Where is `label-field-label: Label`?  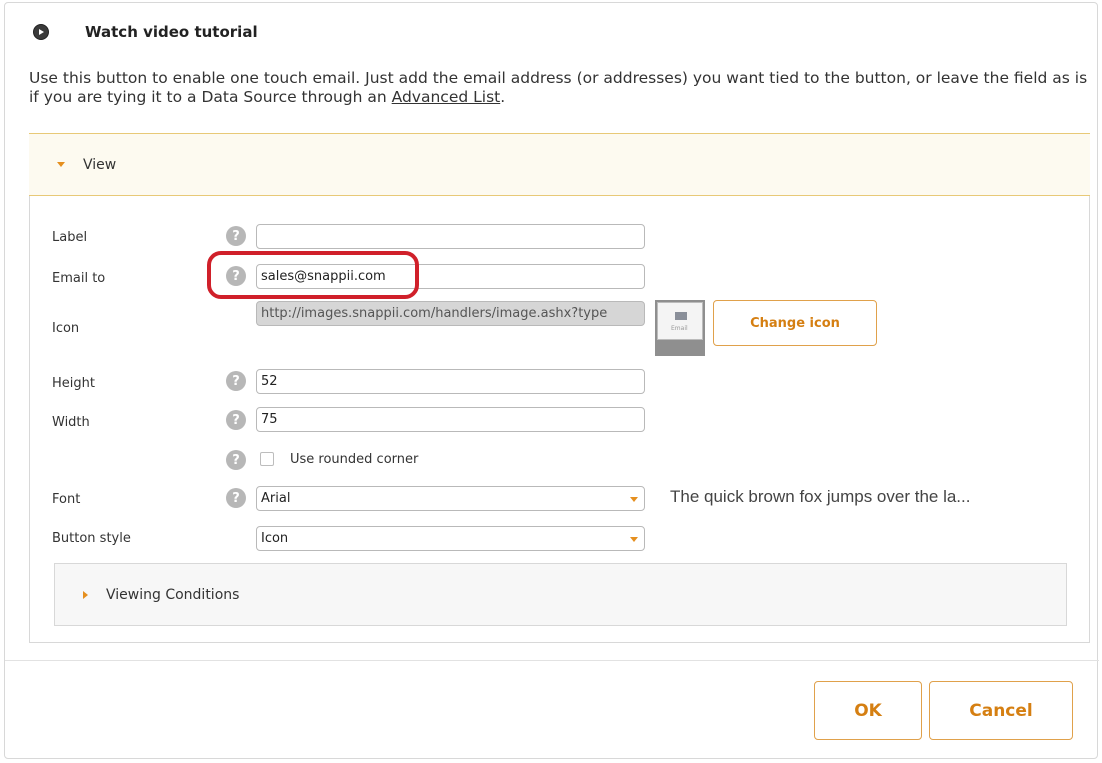 label-field-label: Label is located at coordinates (70, 237).